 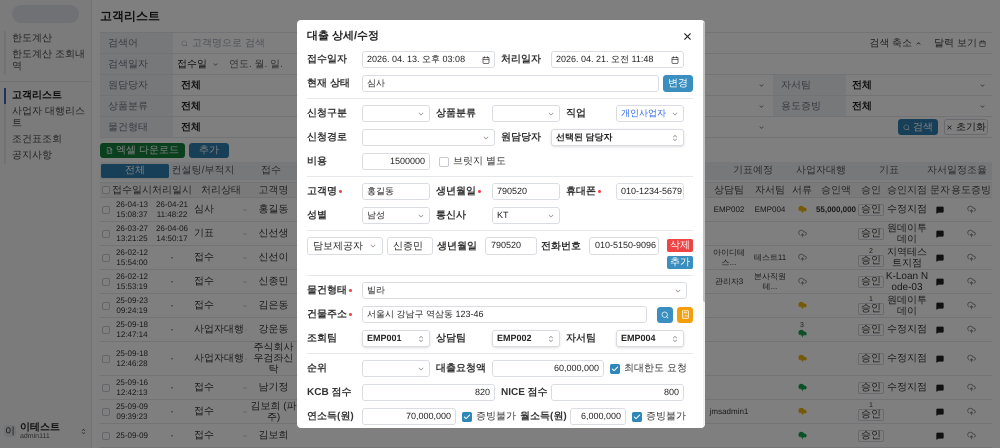 What do you see at coordinates (136, 106) in the screenshot?
I see `filter-label: 상품분류` at bounding box center [136, 106].